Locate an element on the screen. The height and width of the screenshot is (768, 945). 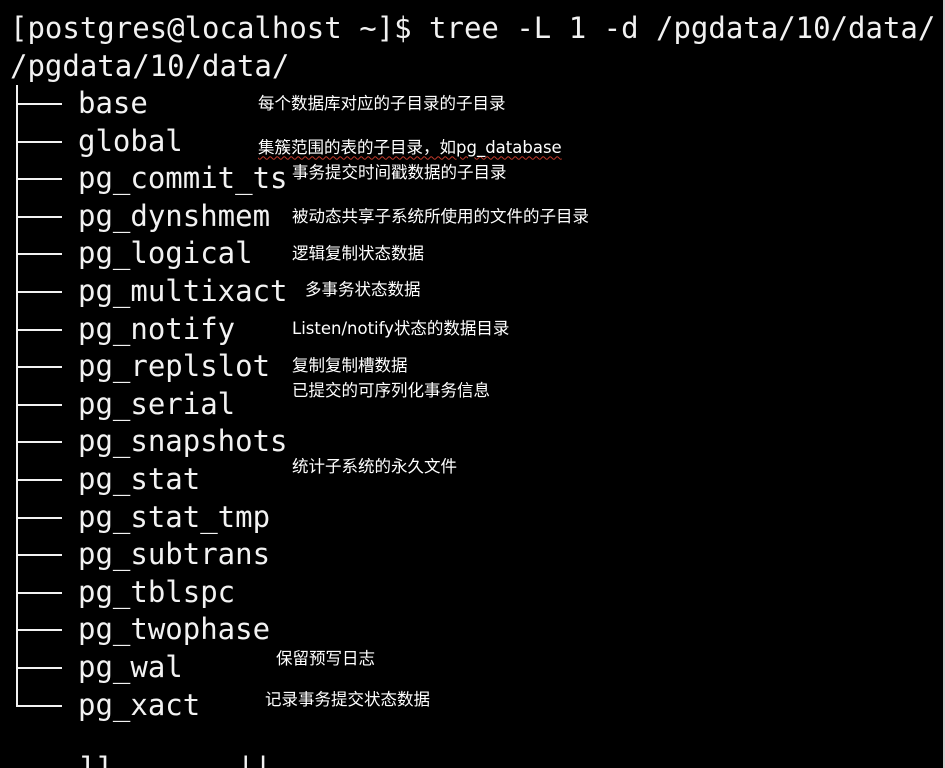
directory-annotation: 逻辑复制状态数据 is located at coordinates (358, 254).